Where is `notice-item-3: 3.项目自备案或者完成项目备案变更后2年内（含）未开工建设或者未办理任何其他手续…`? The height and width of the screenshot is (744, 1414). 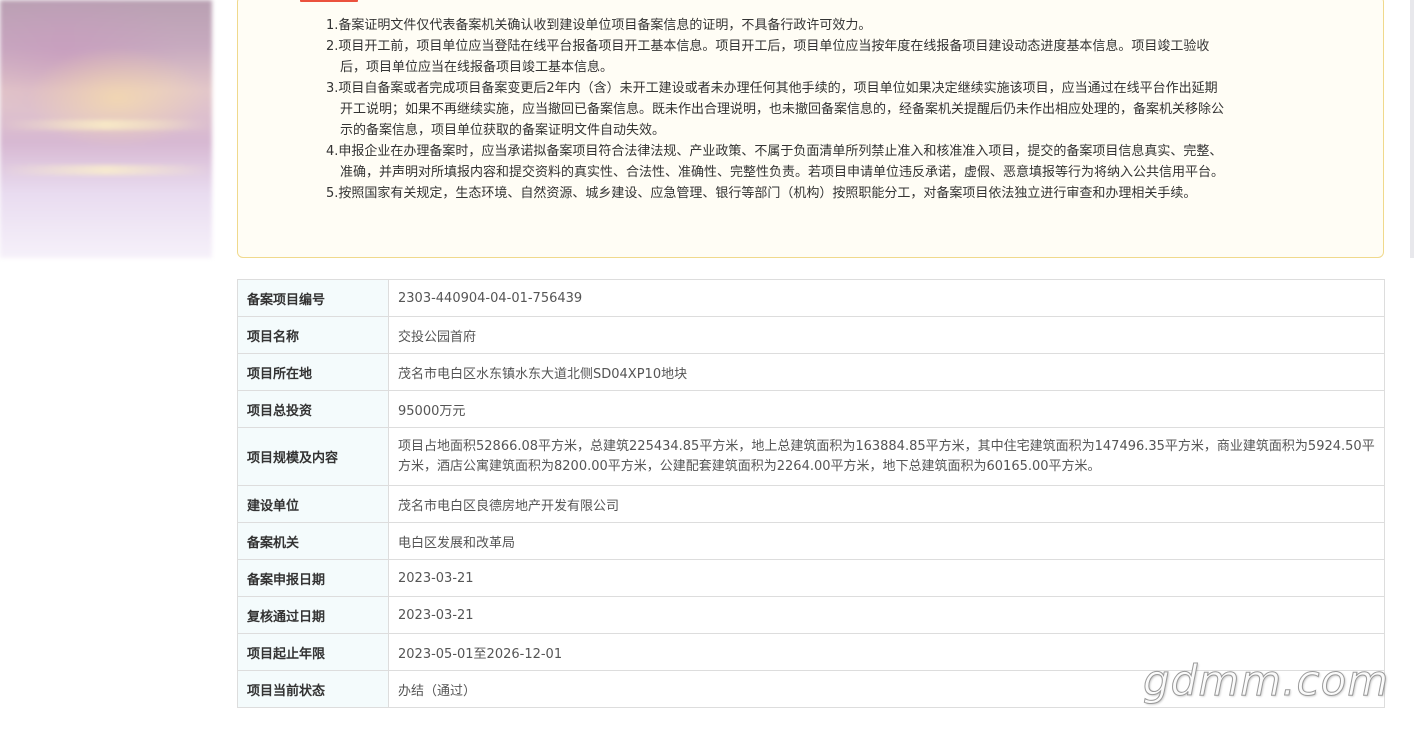 notice-item-3: 3.项目自备案或者完成项目备案变更后2年内（含）未开工建设或者未办理任何其他手续… is located at coordinates (775, 109).